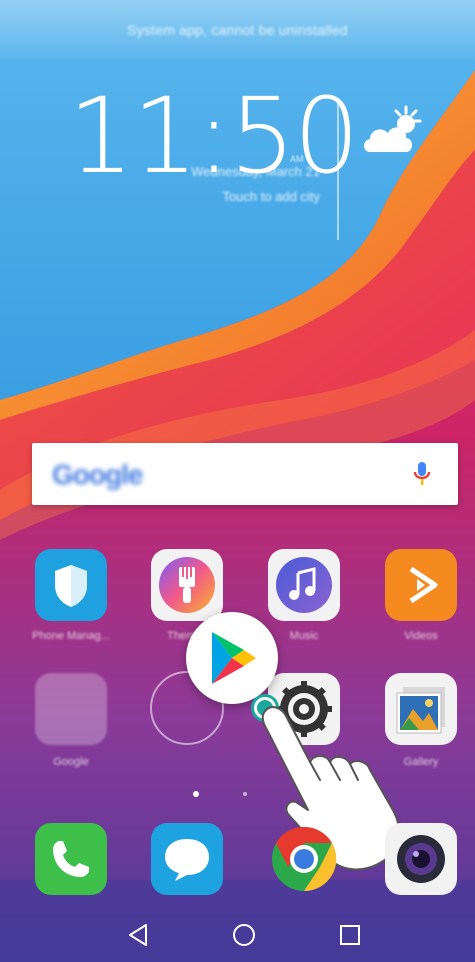 The image size is (475, 962). I want to click on google-search-bar: Google, so click(245, 474).